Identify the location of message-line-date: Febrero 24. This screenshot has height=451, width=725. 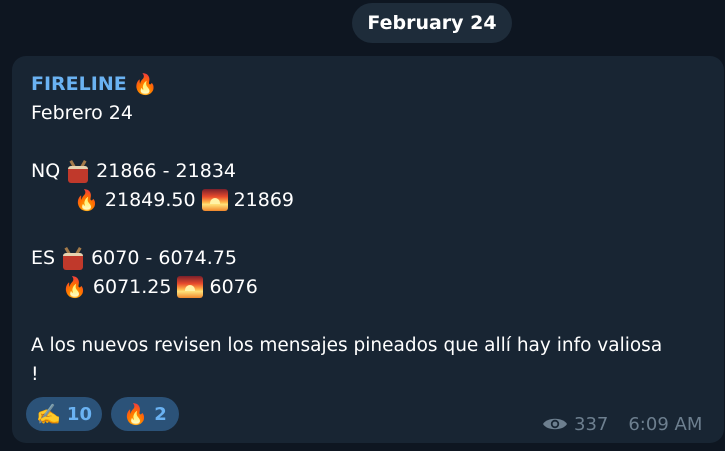
(82, 113).